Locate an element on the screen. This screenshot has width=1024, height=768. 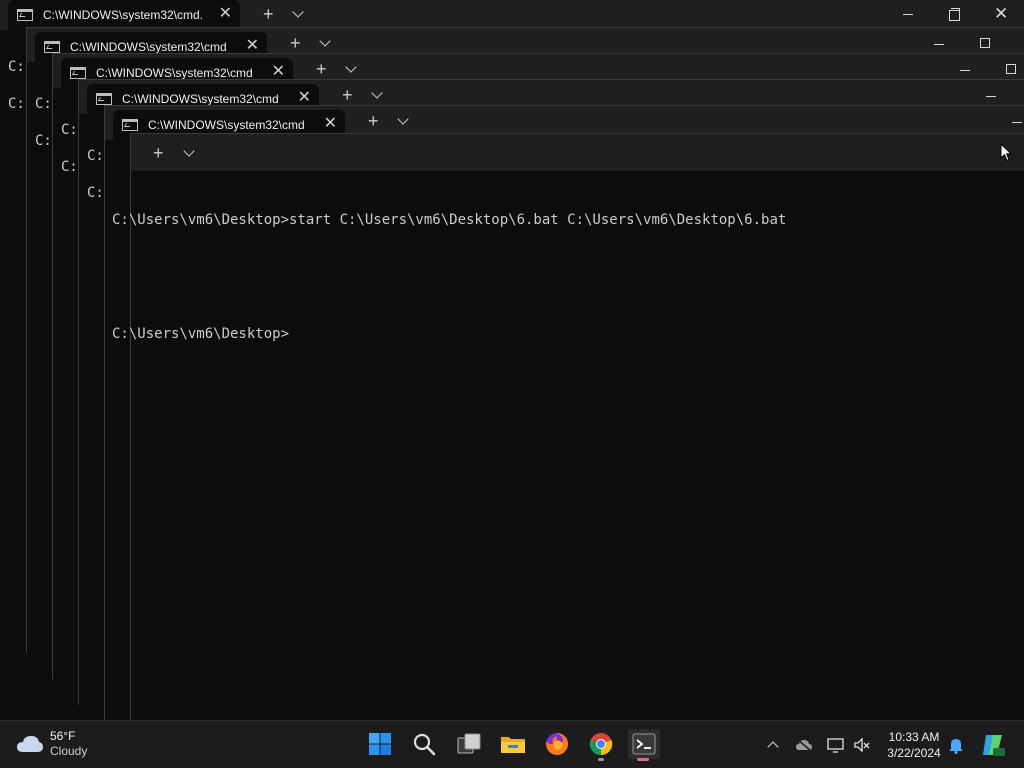
notification-button is located at coordinates (956, 745).